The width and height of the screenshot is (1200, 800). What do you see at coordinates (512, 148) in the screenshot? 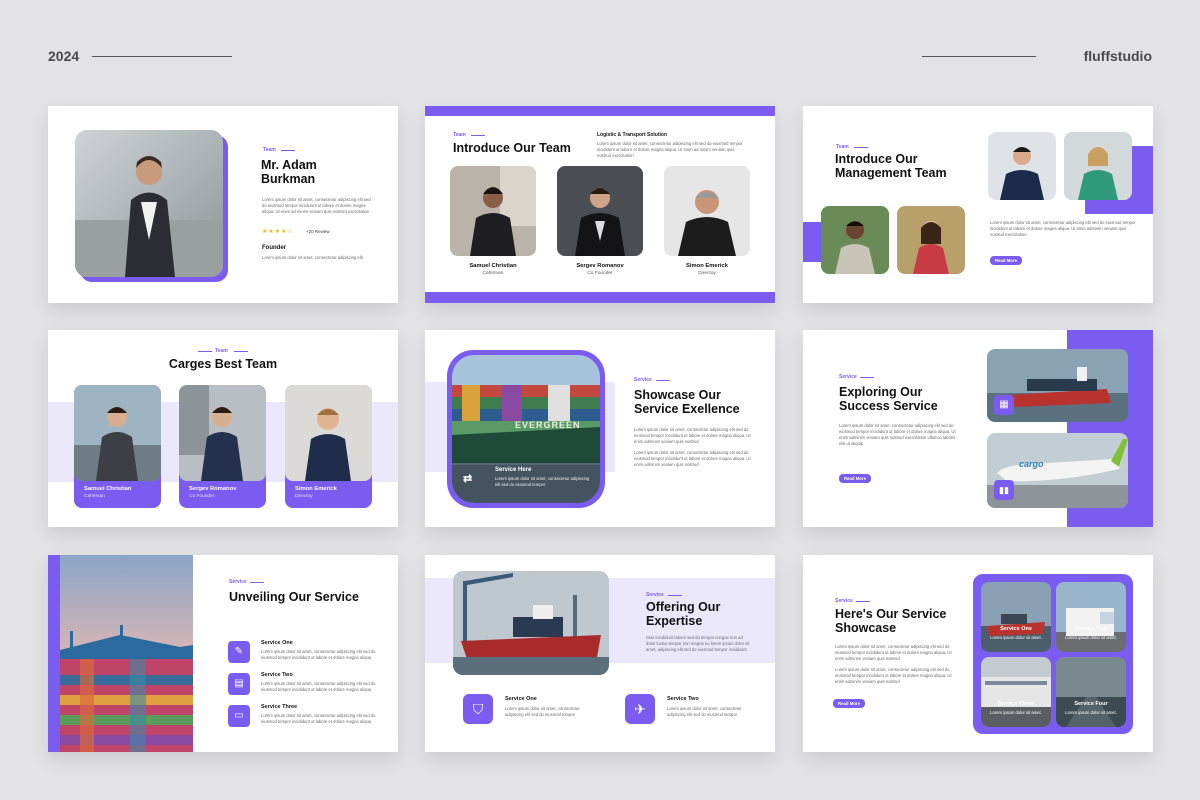
I see `slide-title: Introduce Our Team` at bounding box center [512, 148].